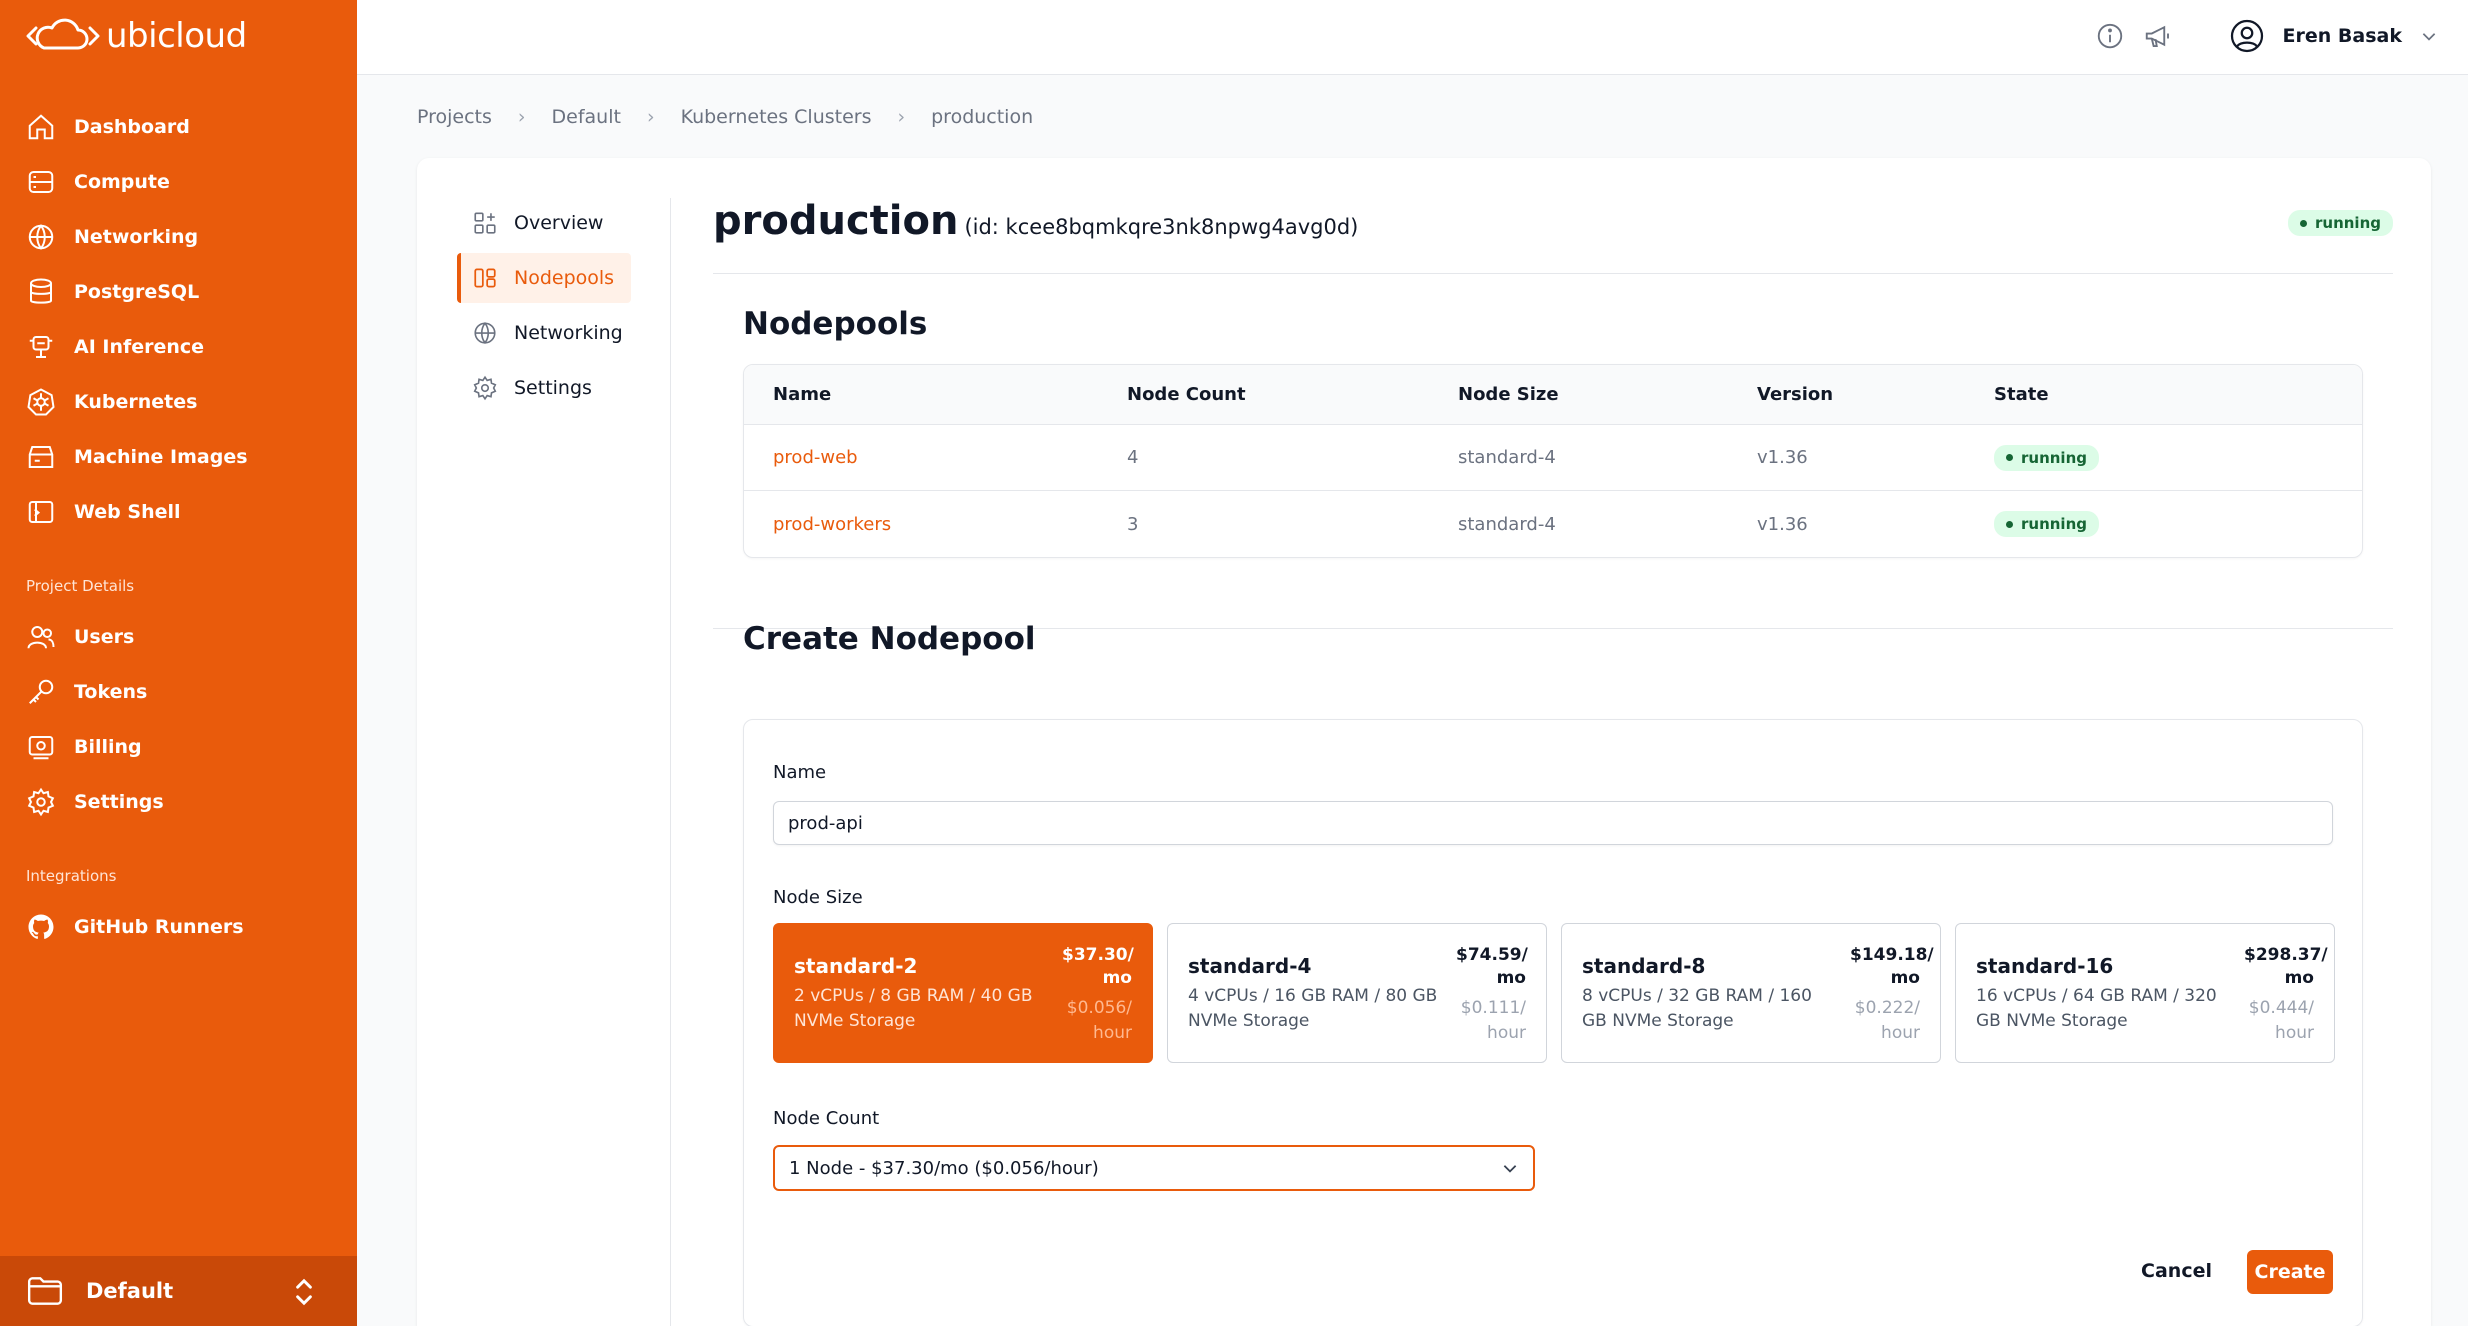 The height and width of the screenshot is (1326, 2468). What do you see at coordinates (41, 747) in the screenshot?
I see `billing-icon` at bounding box center [41, 747].